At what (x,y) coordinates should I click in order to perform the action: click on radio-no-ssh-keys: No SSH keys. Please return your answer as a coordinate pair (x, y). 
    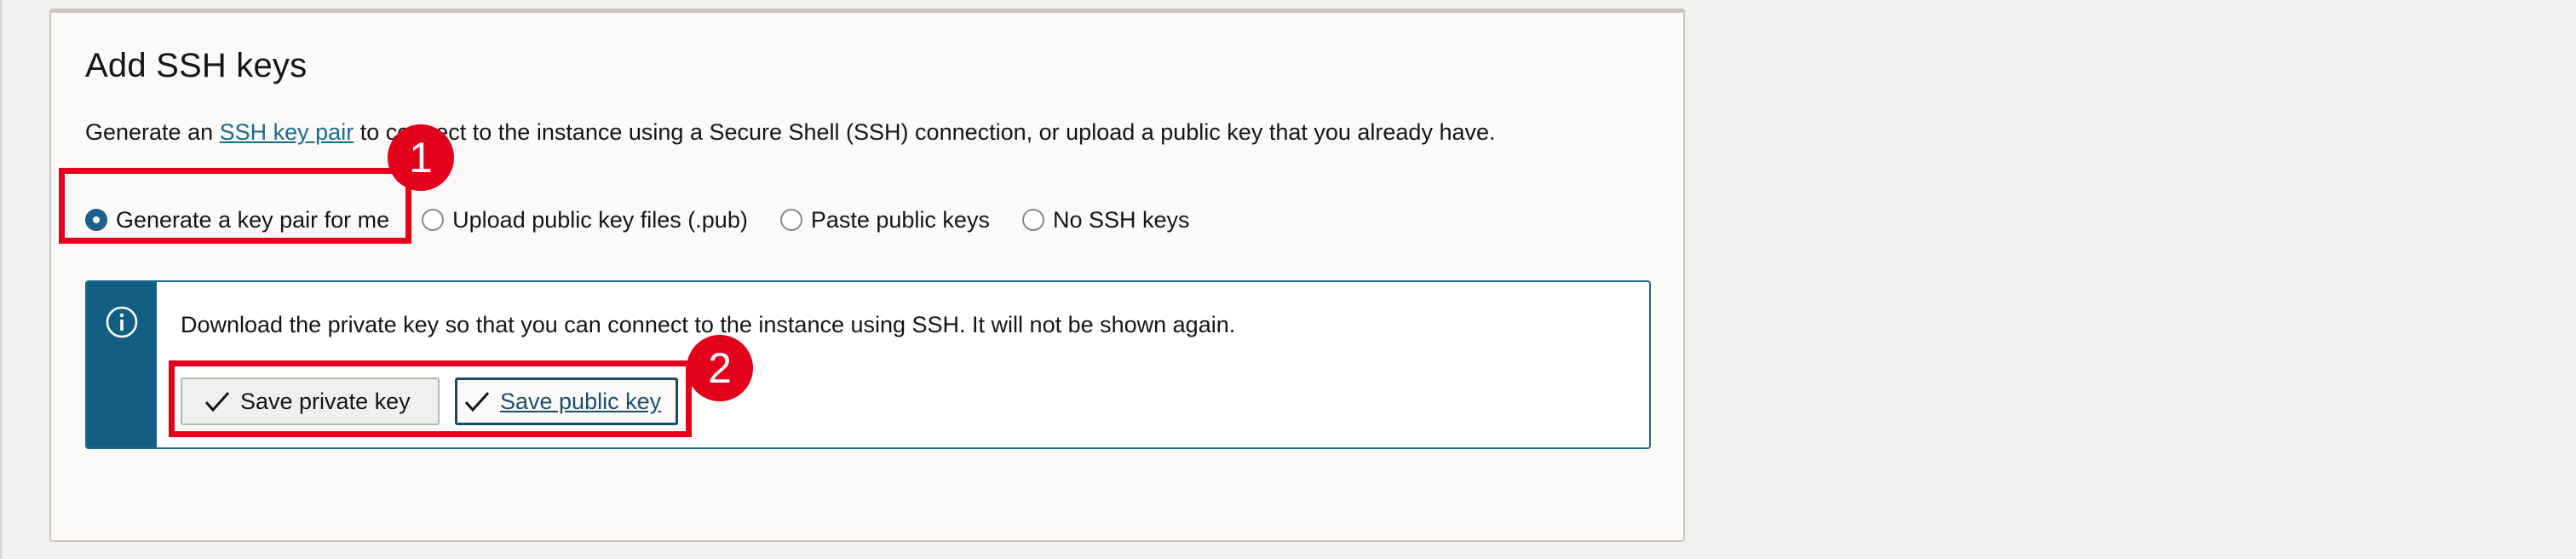
    Looking at the image, I should click on (1105, 219).